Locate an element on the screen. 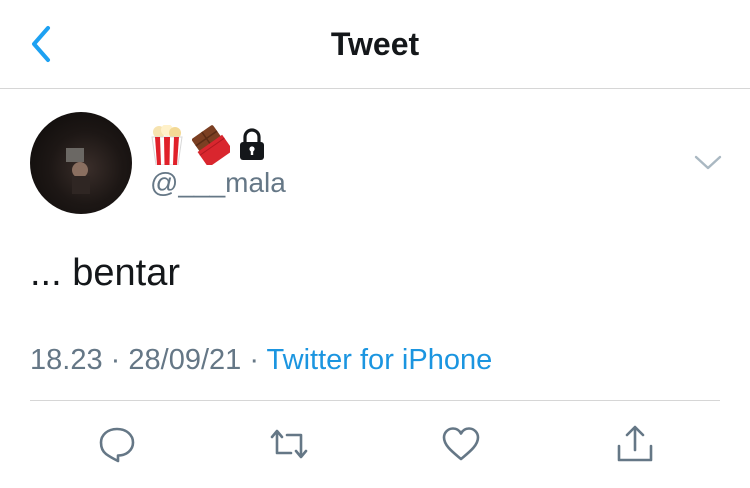  avatar-photo is located at coordinates (78, 171).